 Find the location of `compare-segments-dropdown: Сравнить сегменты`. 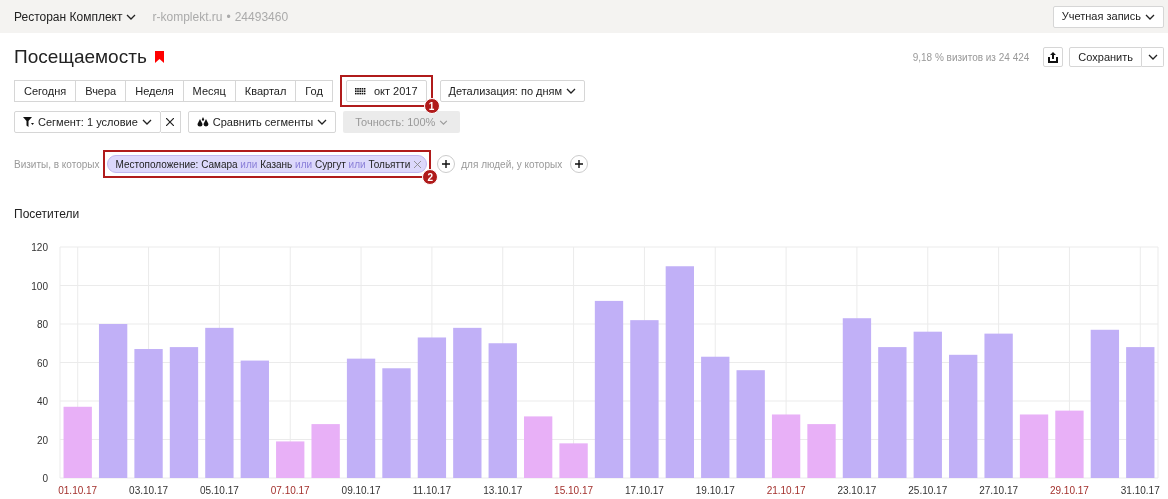

compare-segments-dropdown: Сравнить сегменты is located at coordinates (262, 122).